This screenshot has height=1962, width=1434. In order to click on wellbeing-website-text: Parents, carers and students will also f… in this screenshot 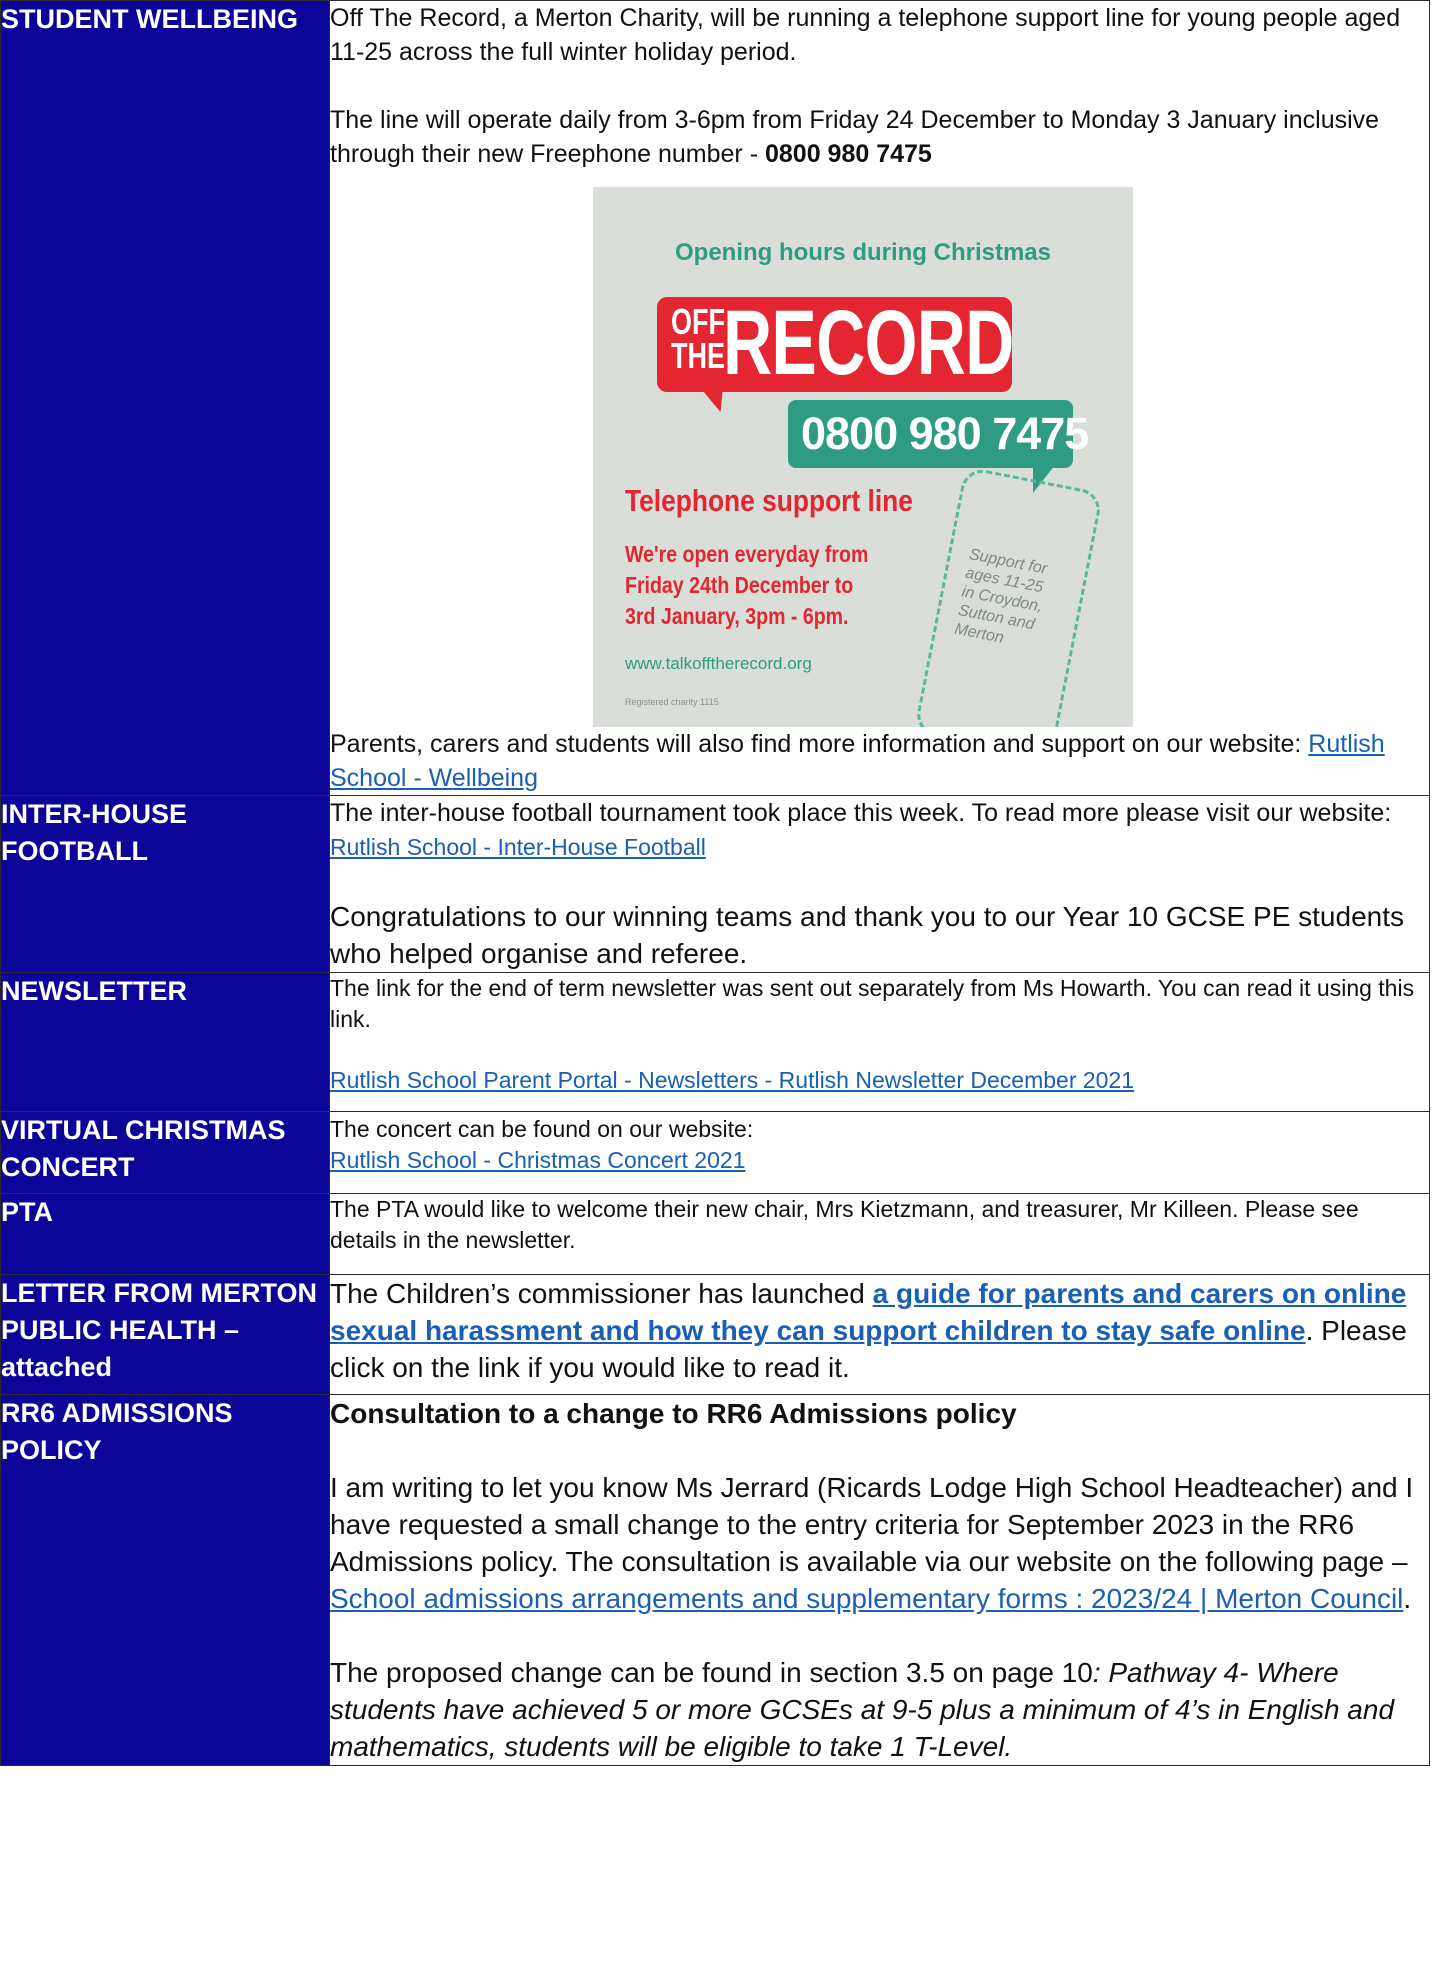, I will do `click(819, 744)`.